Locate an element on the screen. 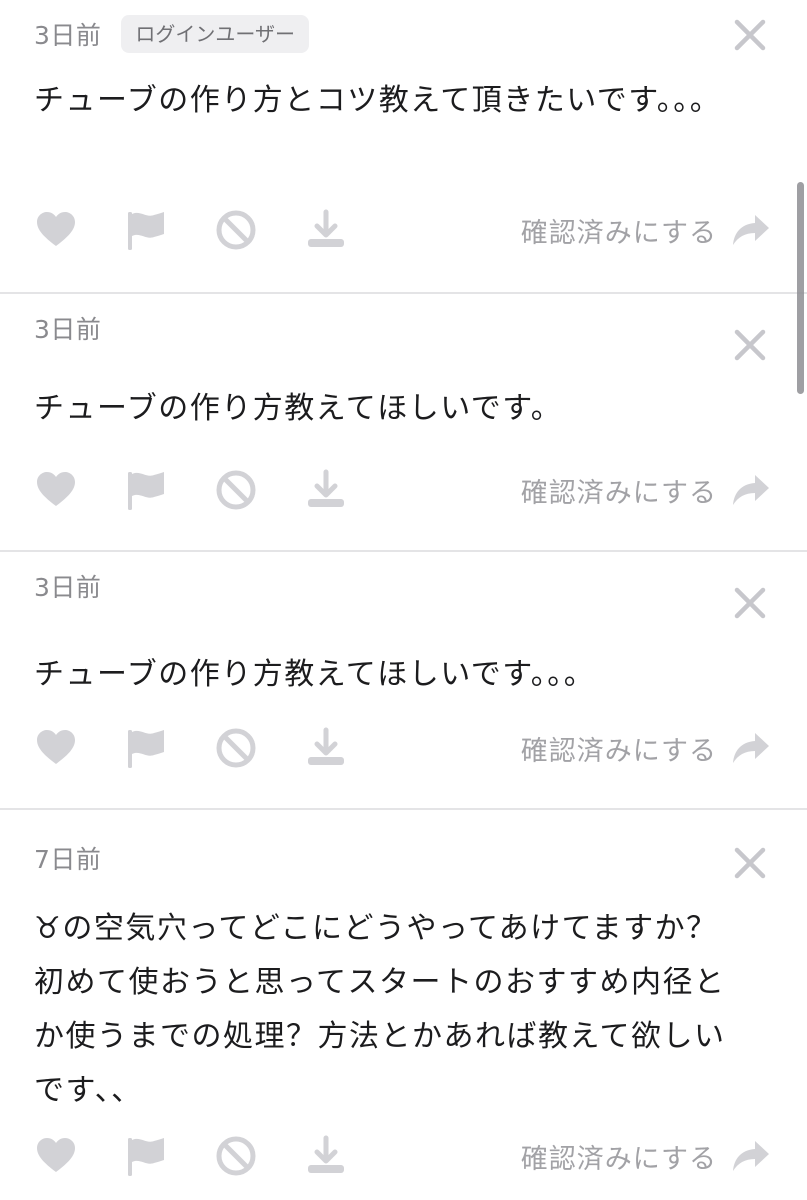 Image resolution: width=807 pixels, height=1200 pixels. scrollbar-thumb is located at coordinates (800, 288).